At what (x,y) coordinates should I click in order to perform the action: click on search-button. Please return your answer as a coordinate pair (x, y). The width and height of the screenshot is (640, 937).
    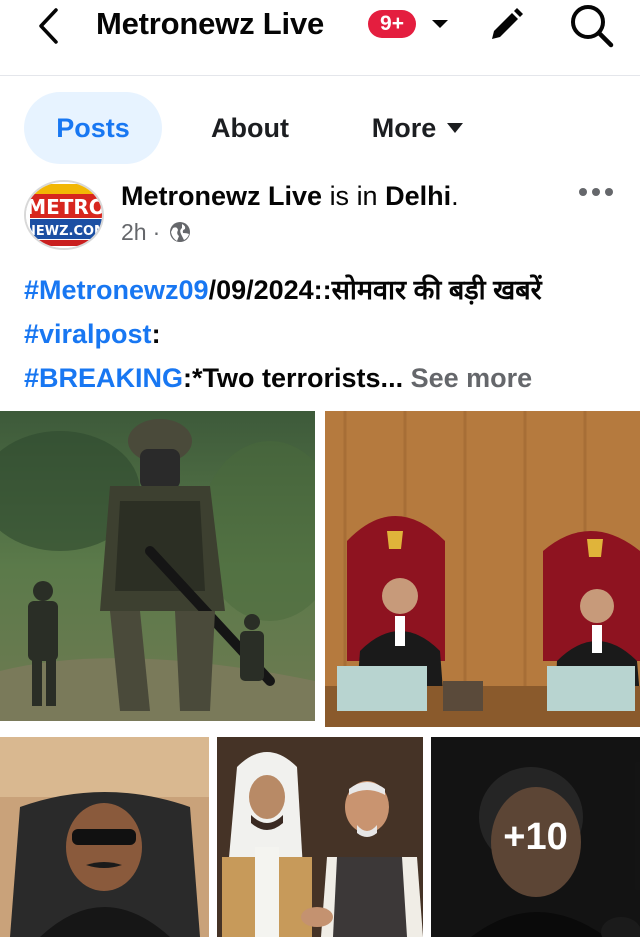
    Looking at the image, I should click on (592, 26).